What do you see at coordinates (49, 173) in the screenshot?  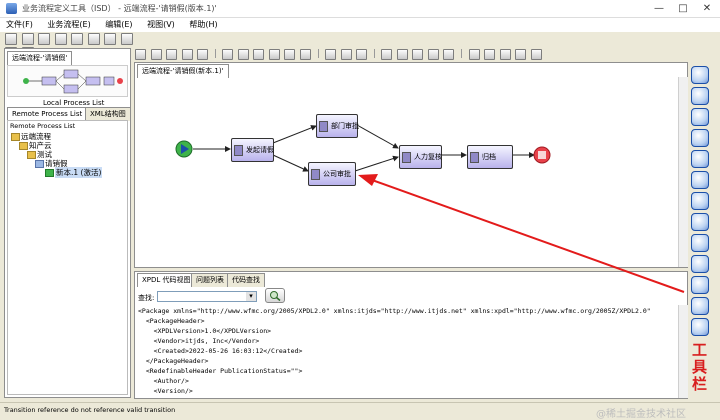 I see `version-icon` at bounding box center [49, 173].